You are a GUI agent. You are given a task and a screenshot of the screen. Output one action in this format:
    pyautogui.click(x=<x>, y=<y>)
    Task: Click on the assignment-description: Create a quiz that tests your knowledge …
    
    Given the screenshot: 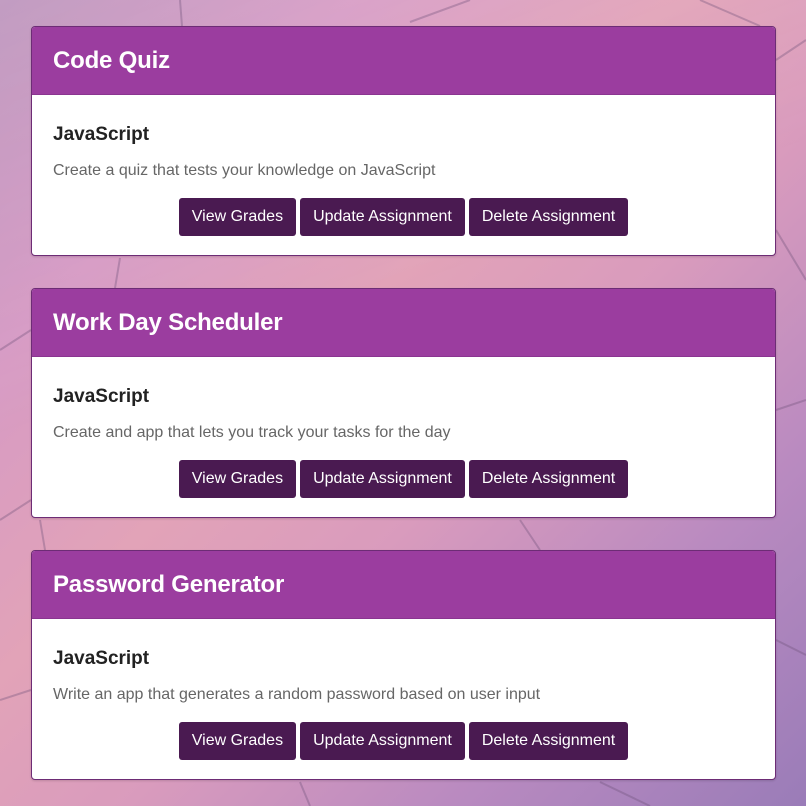 What is the action you would take?
    pyautogui.click(x=244, y=170)
    